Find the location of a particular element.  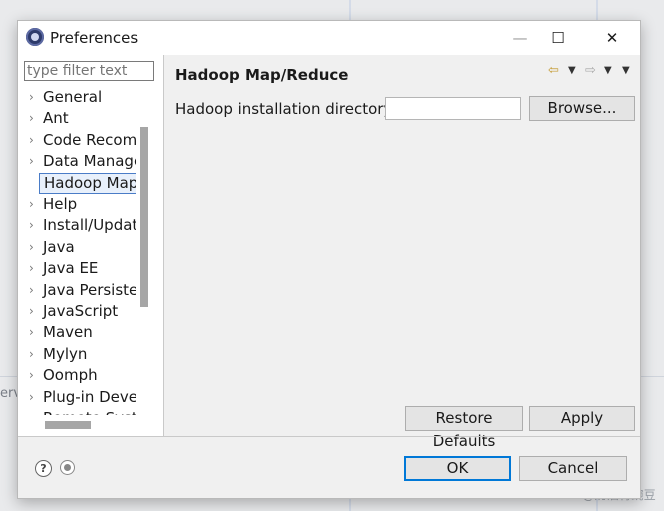

tree-item-label: JavaScript is located at coordinates (81, 311).